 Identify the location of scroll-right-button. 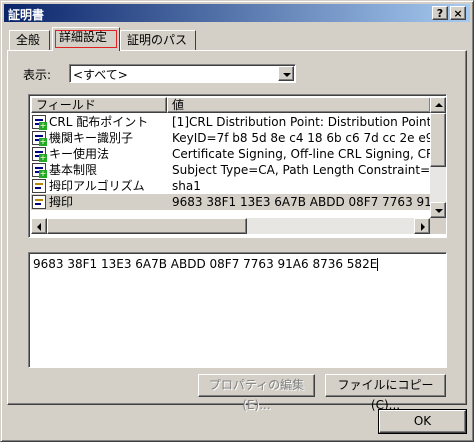
(422, 226).